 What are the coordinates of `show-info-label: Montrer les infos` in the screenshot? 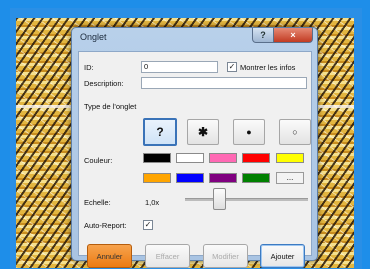 It's located at (268, 67).